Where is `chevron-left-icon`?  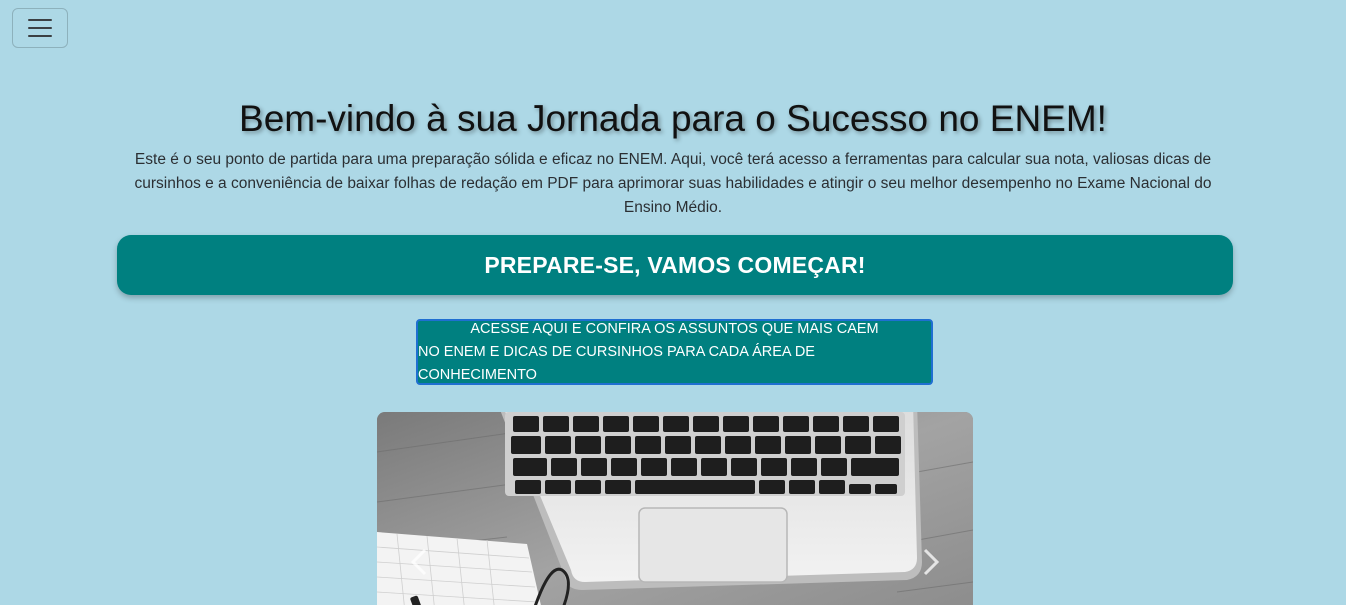
chevron-left-icon is located at coordinates (419, 562).